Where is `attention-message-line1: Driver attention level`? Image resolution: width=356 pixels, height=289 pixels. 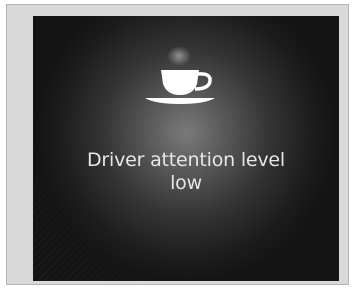
attention-message-line1: Driver attention level is located at coordinates (186, 160).